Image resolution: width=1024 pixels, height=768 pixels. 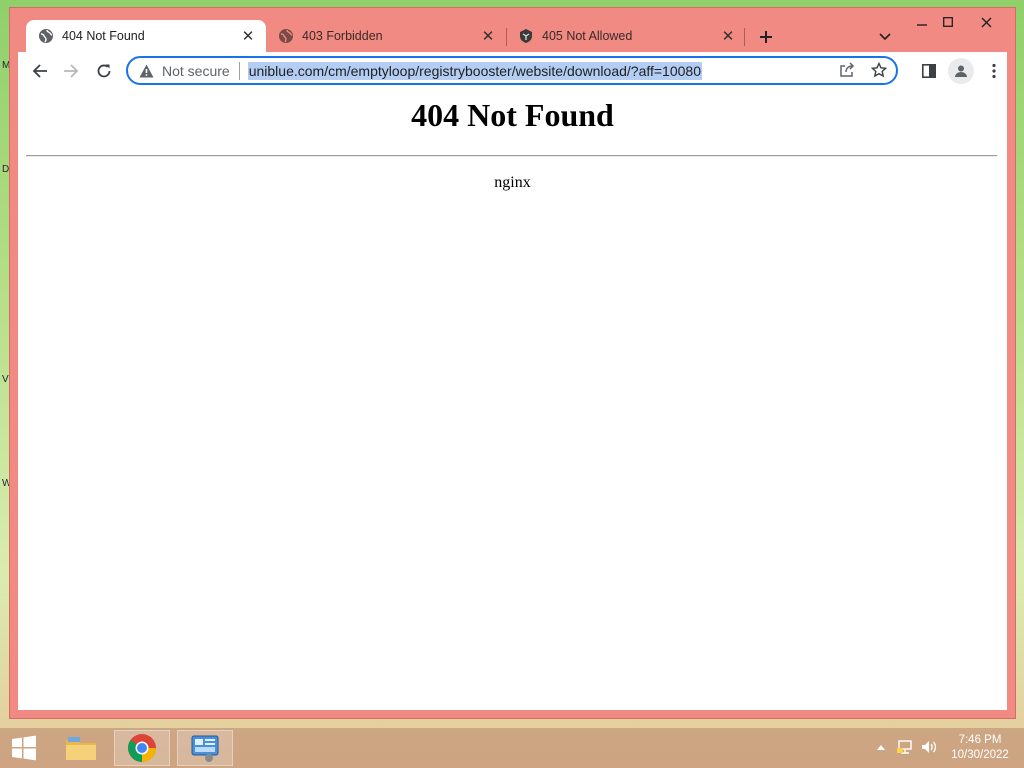 I want to click on maximize-button, so click(x=948, y=22).